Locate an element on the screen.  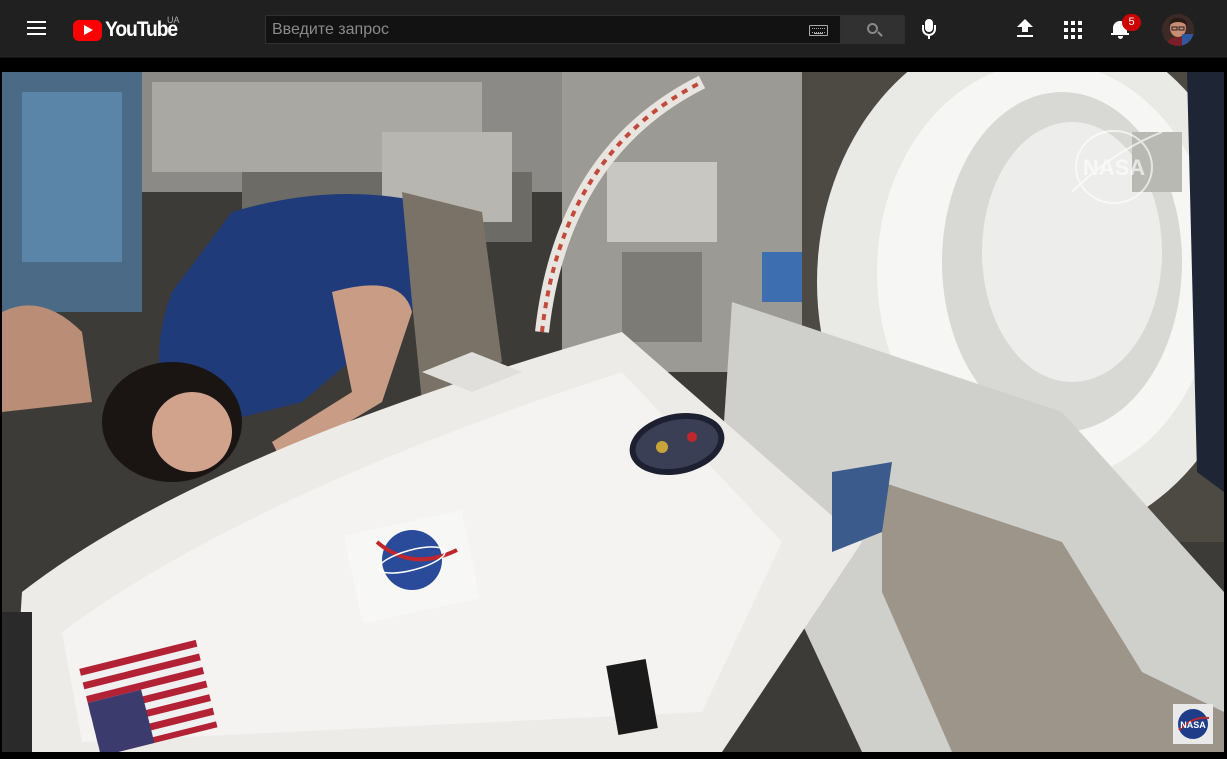
youtube-logo-icon is located at coordinates (87, 30).